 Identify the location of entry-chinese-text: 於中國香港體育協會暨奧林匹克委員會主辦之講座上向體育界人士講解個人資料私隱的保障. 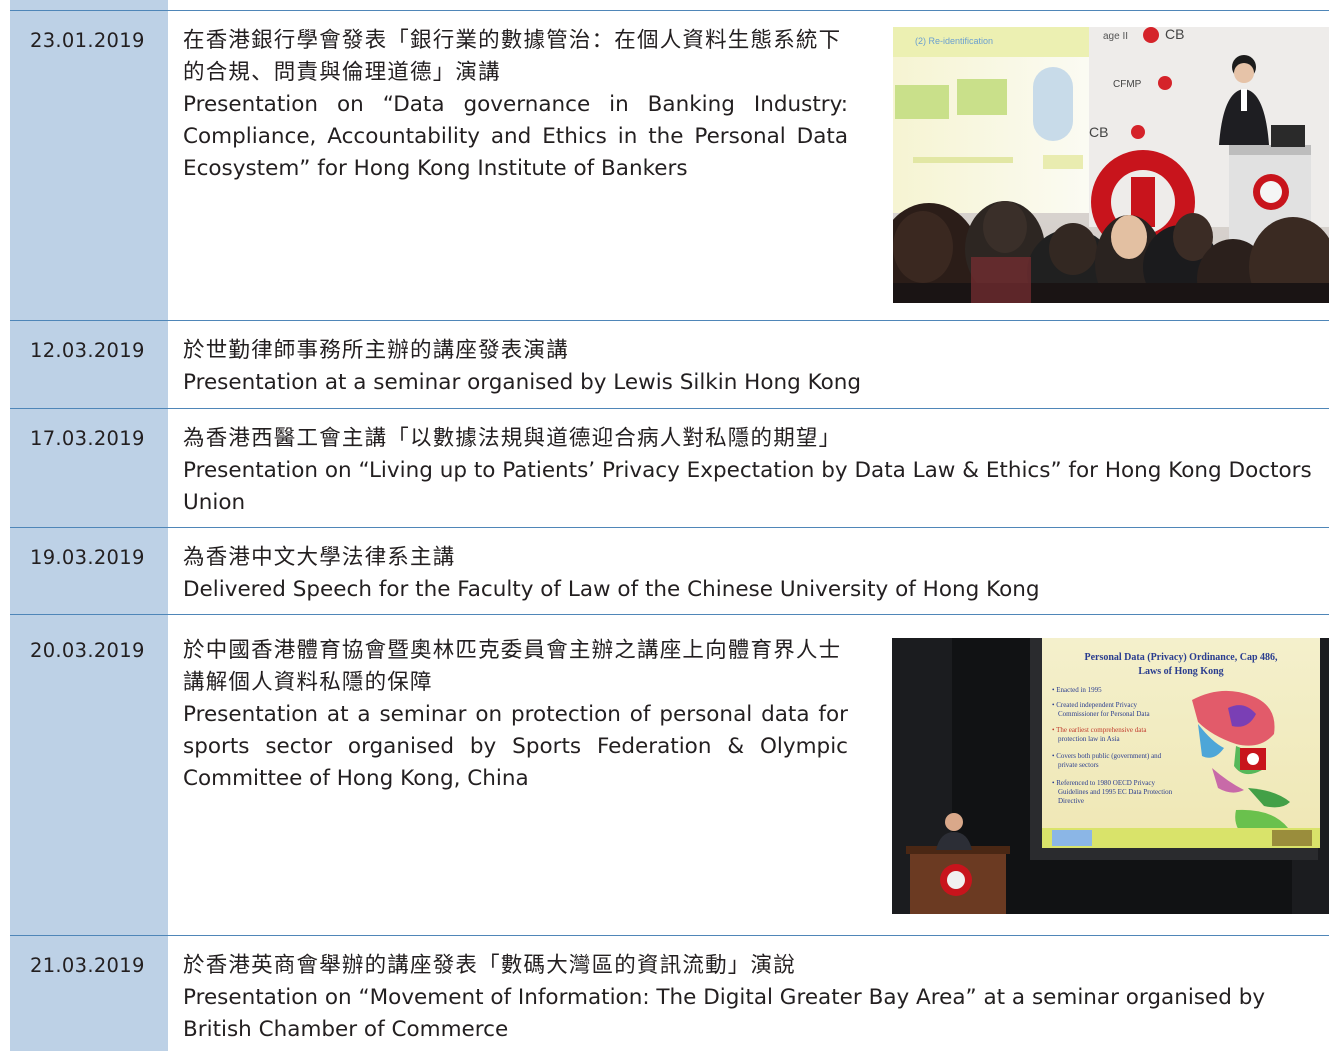
(512, 666).